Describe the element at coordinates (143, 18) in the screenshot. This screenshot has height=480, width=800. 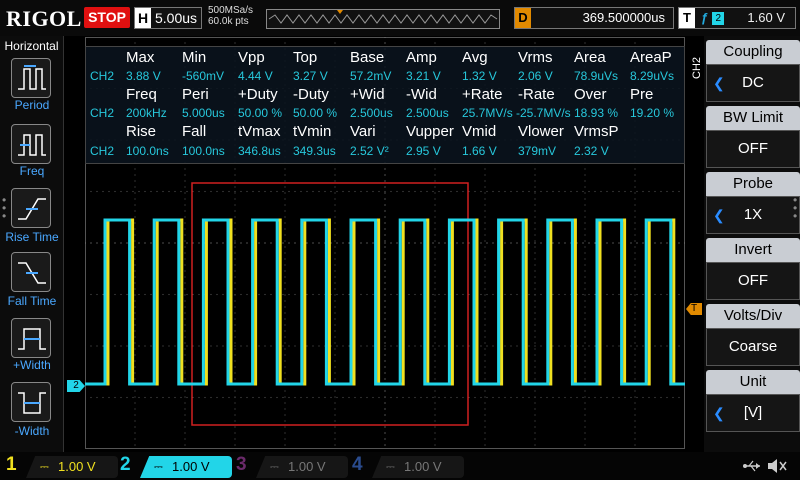
I see `timebase-label: H` at that location.